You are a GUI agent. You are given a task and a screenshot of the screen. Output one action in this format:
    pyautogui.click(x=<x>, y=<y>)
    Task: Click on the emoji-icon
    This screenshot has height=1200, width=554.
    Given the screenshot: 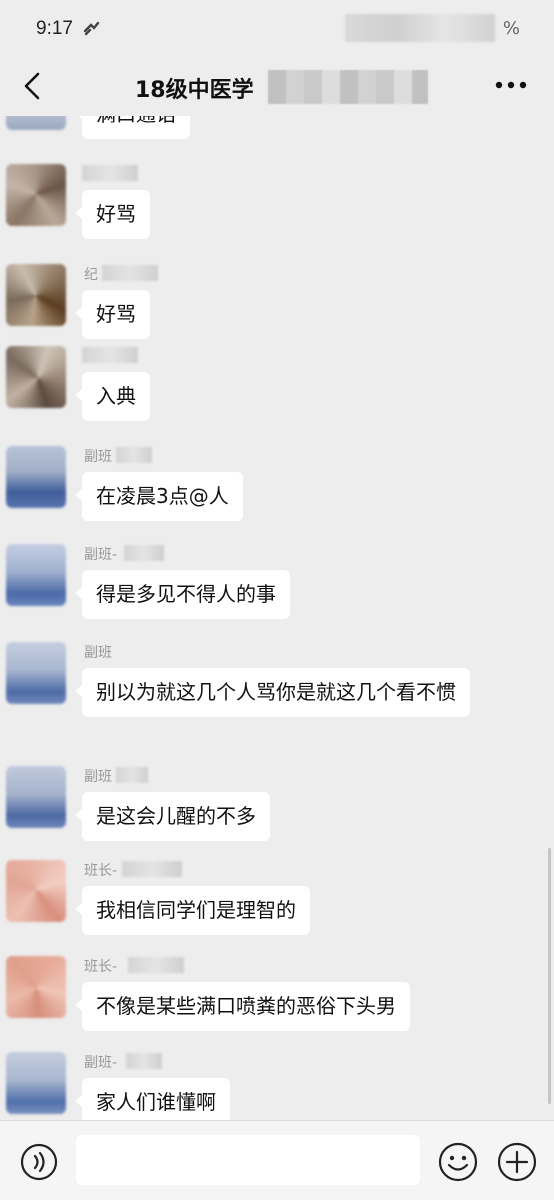 What is the action you would take?
    pyautogui.click(x=458, y=1162)
    